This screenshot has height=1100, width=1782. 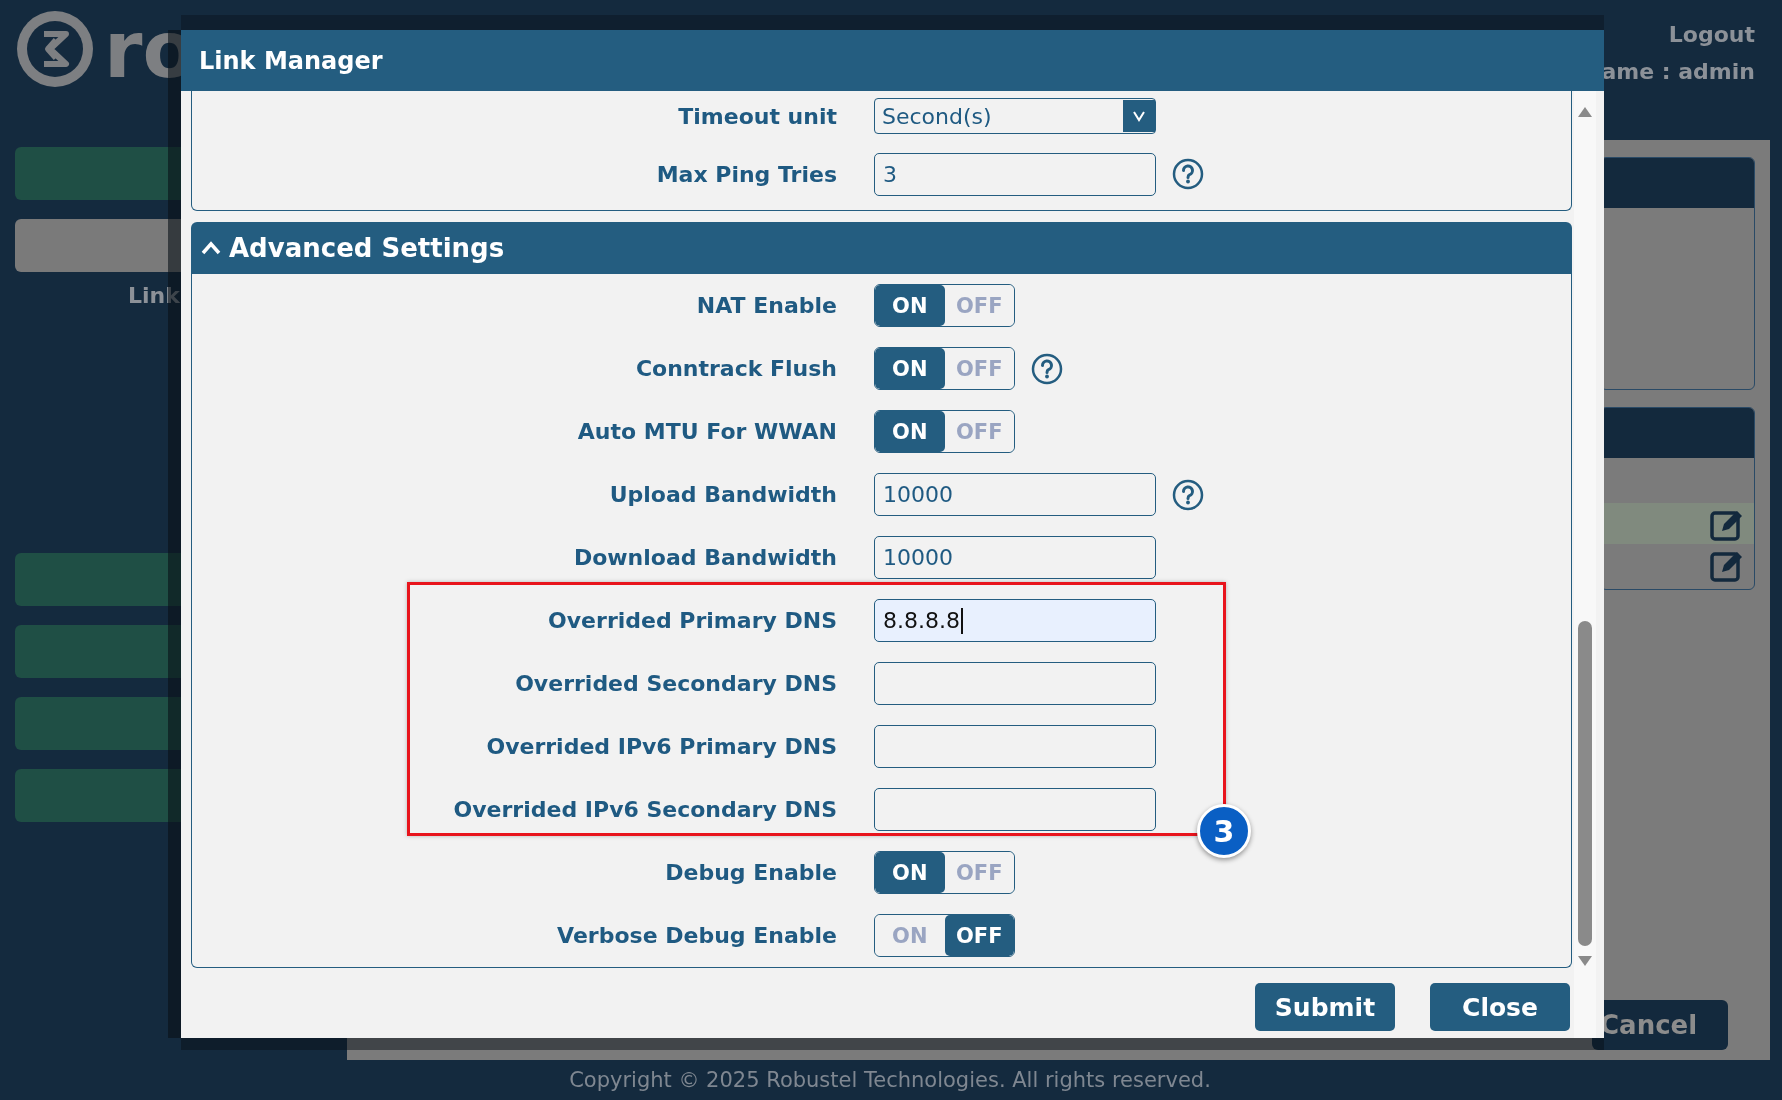 What do you see at coordinates (736, 368) in the screenshot?
I see `field-label: Conntrack Flush` at bounding box center [736, 368].